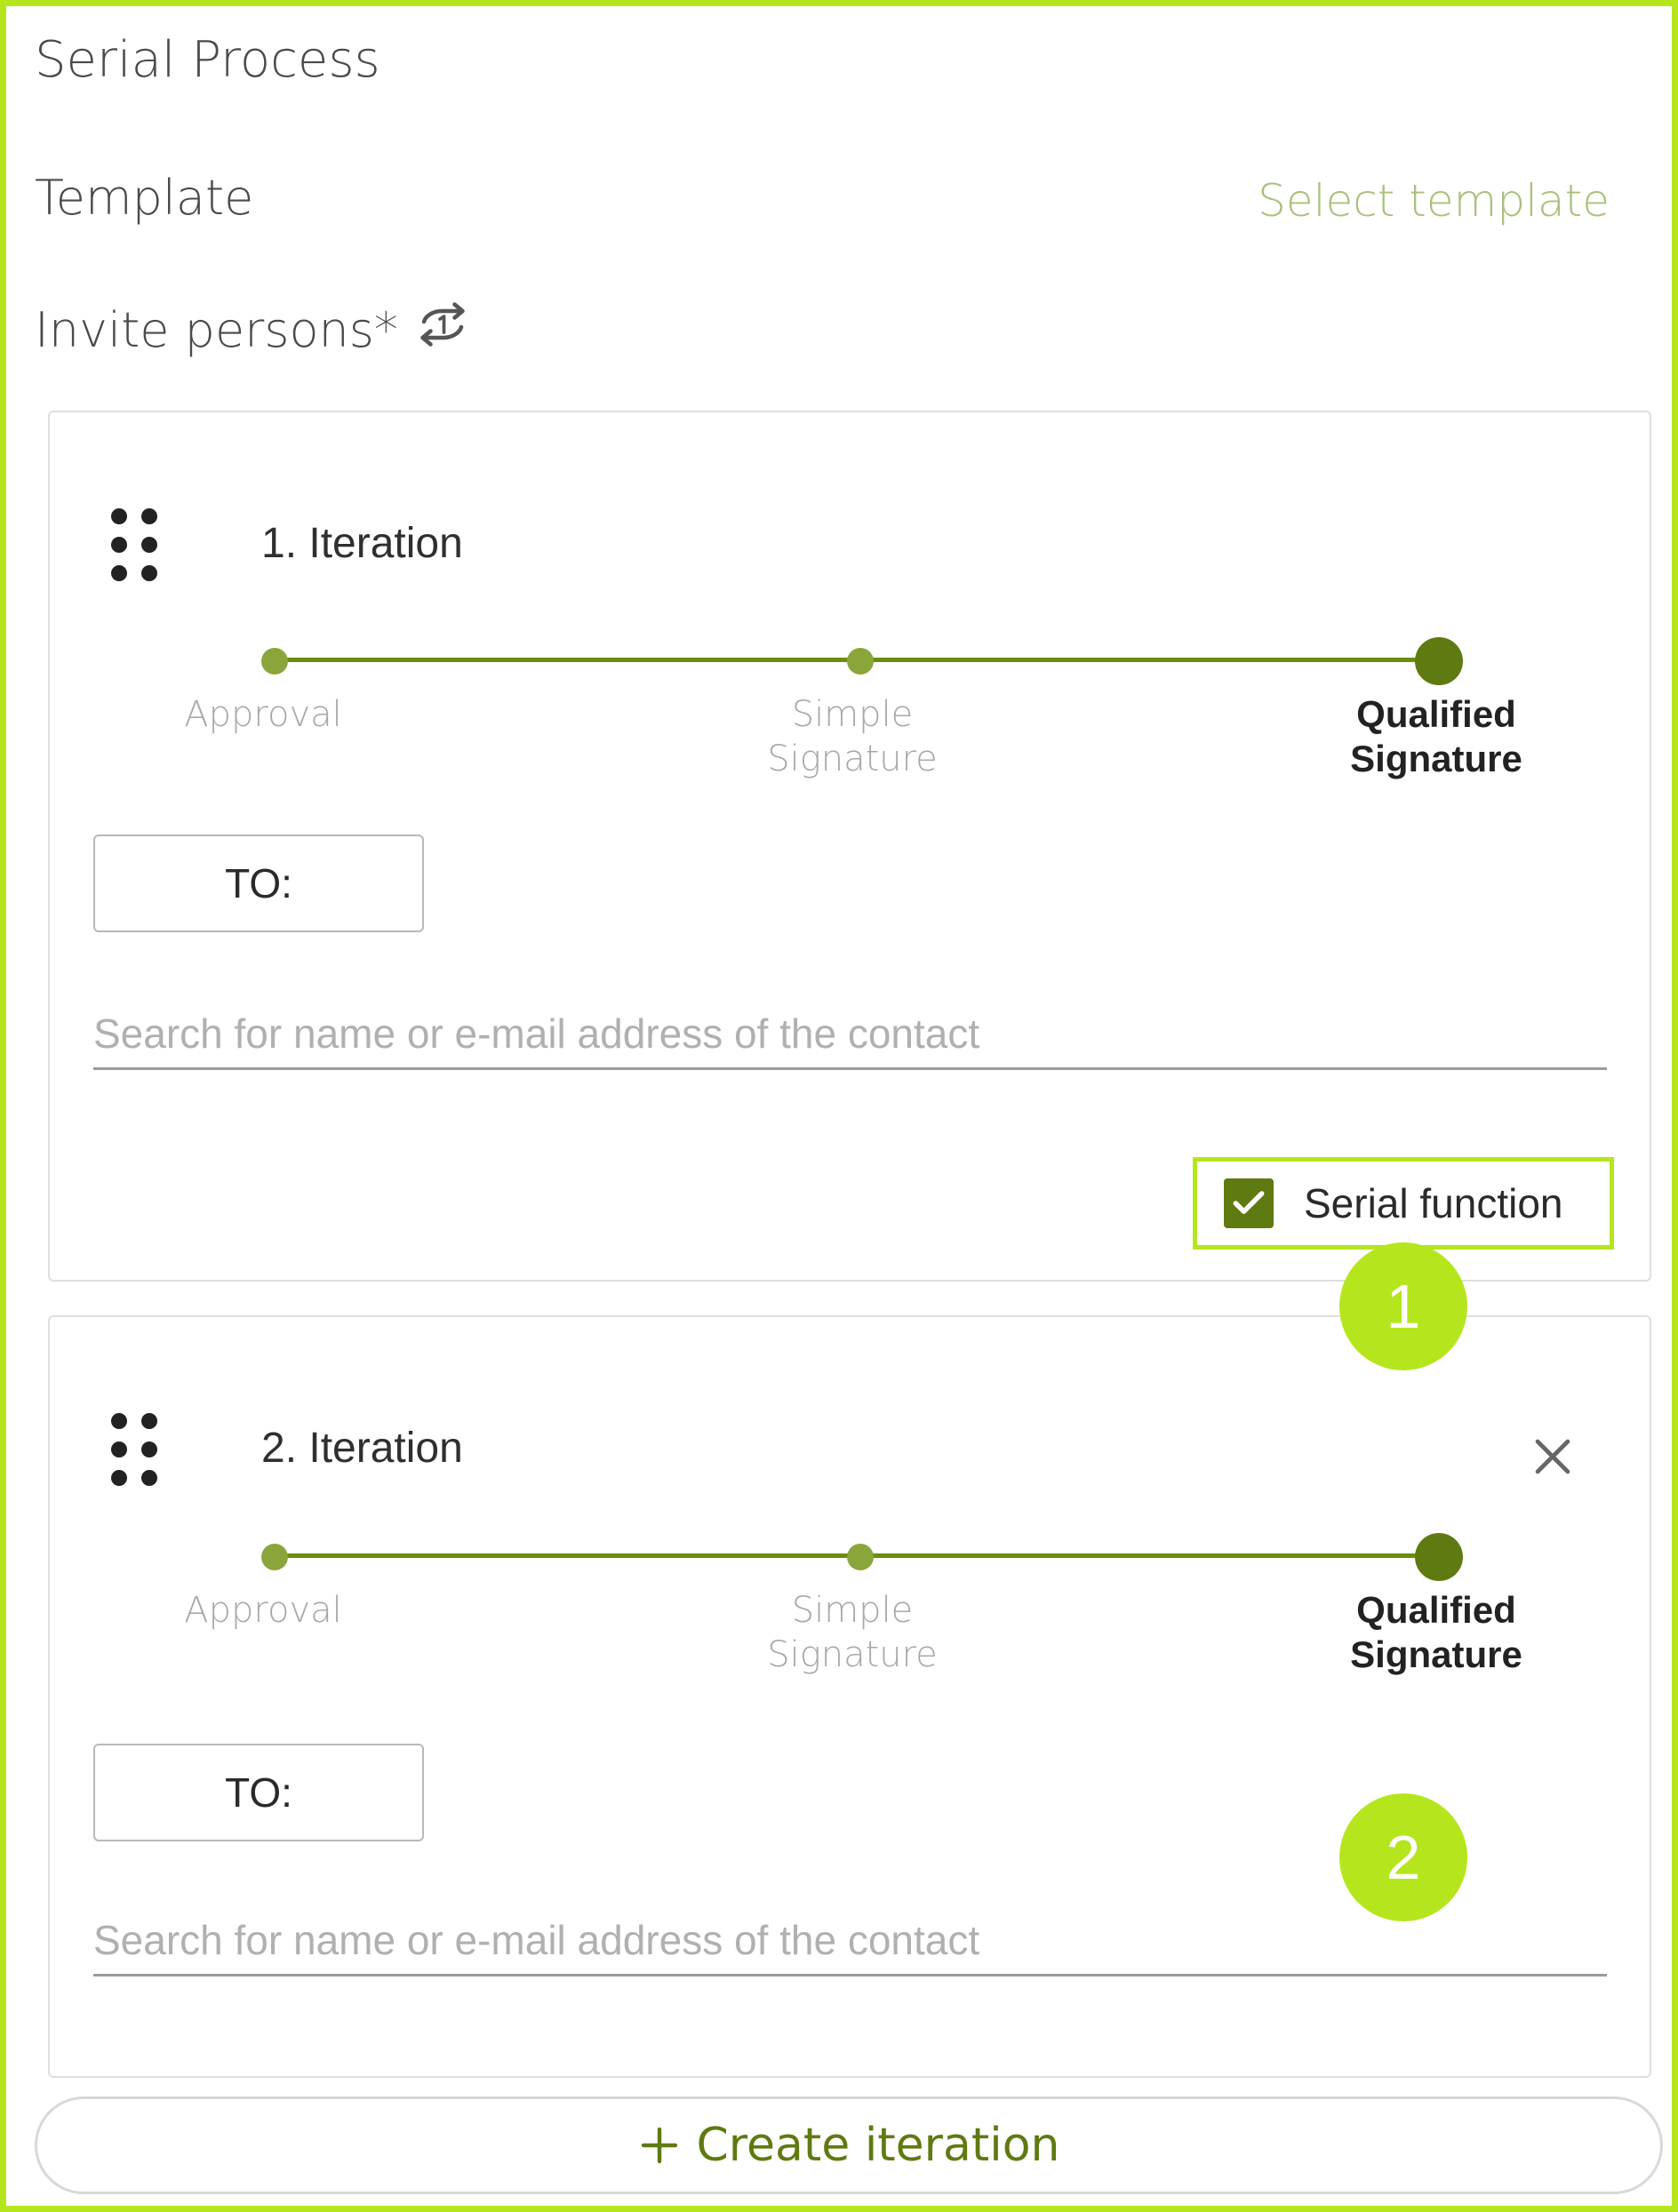 The width and height of the screenshot is (1678, 2212). I want to click on serial-function-checkbox: Serial function, so click(1403, 1203).